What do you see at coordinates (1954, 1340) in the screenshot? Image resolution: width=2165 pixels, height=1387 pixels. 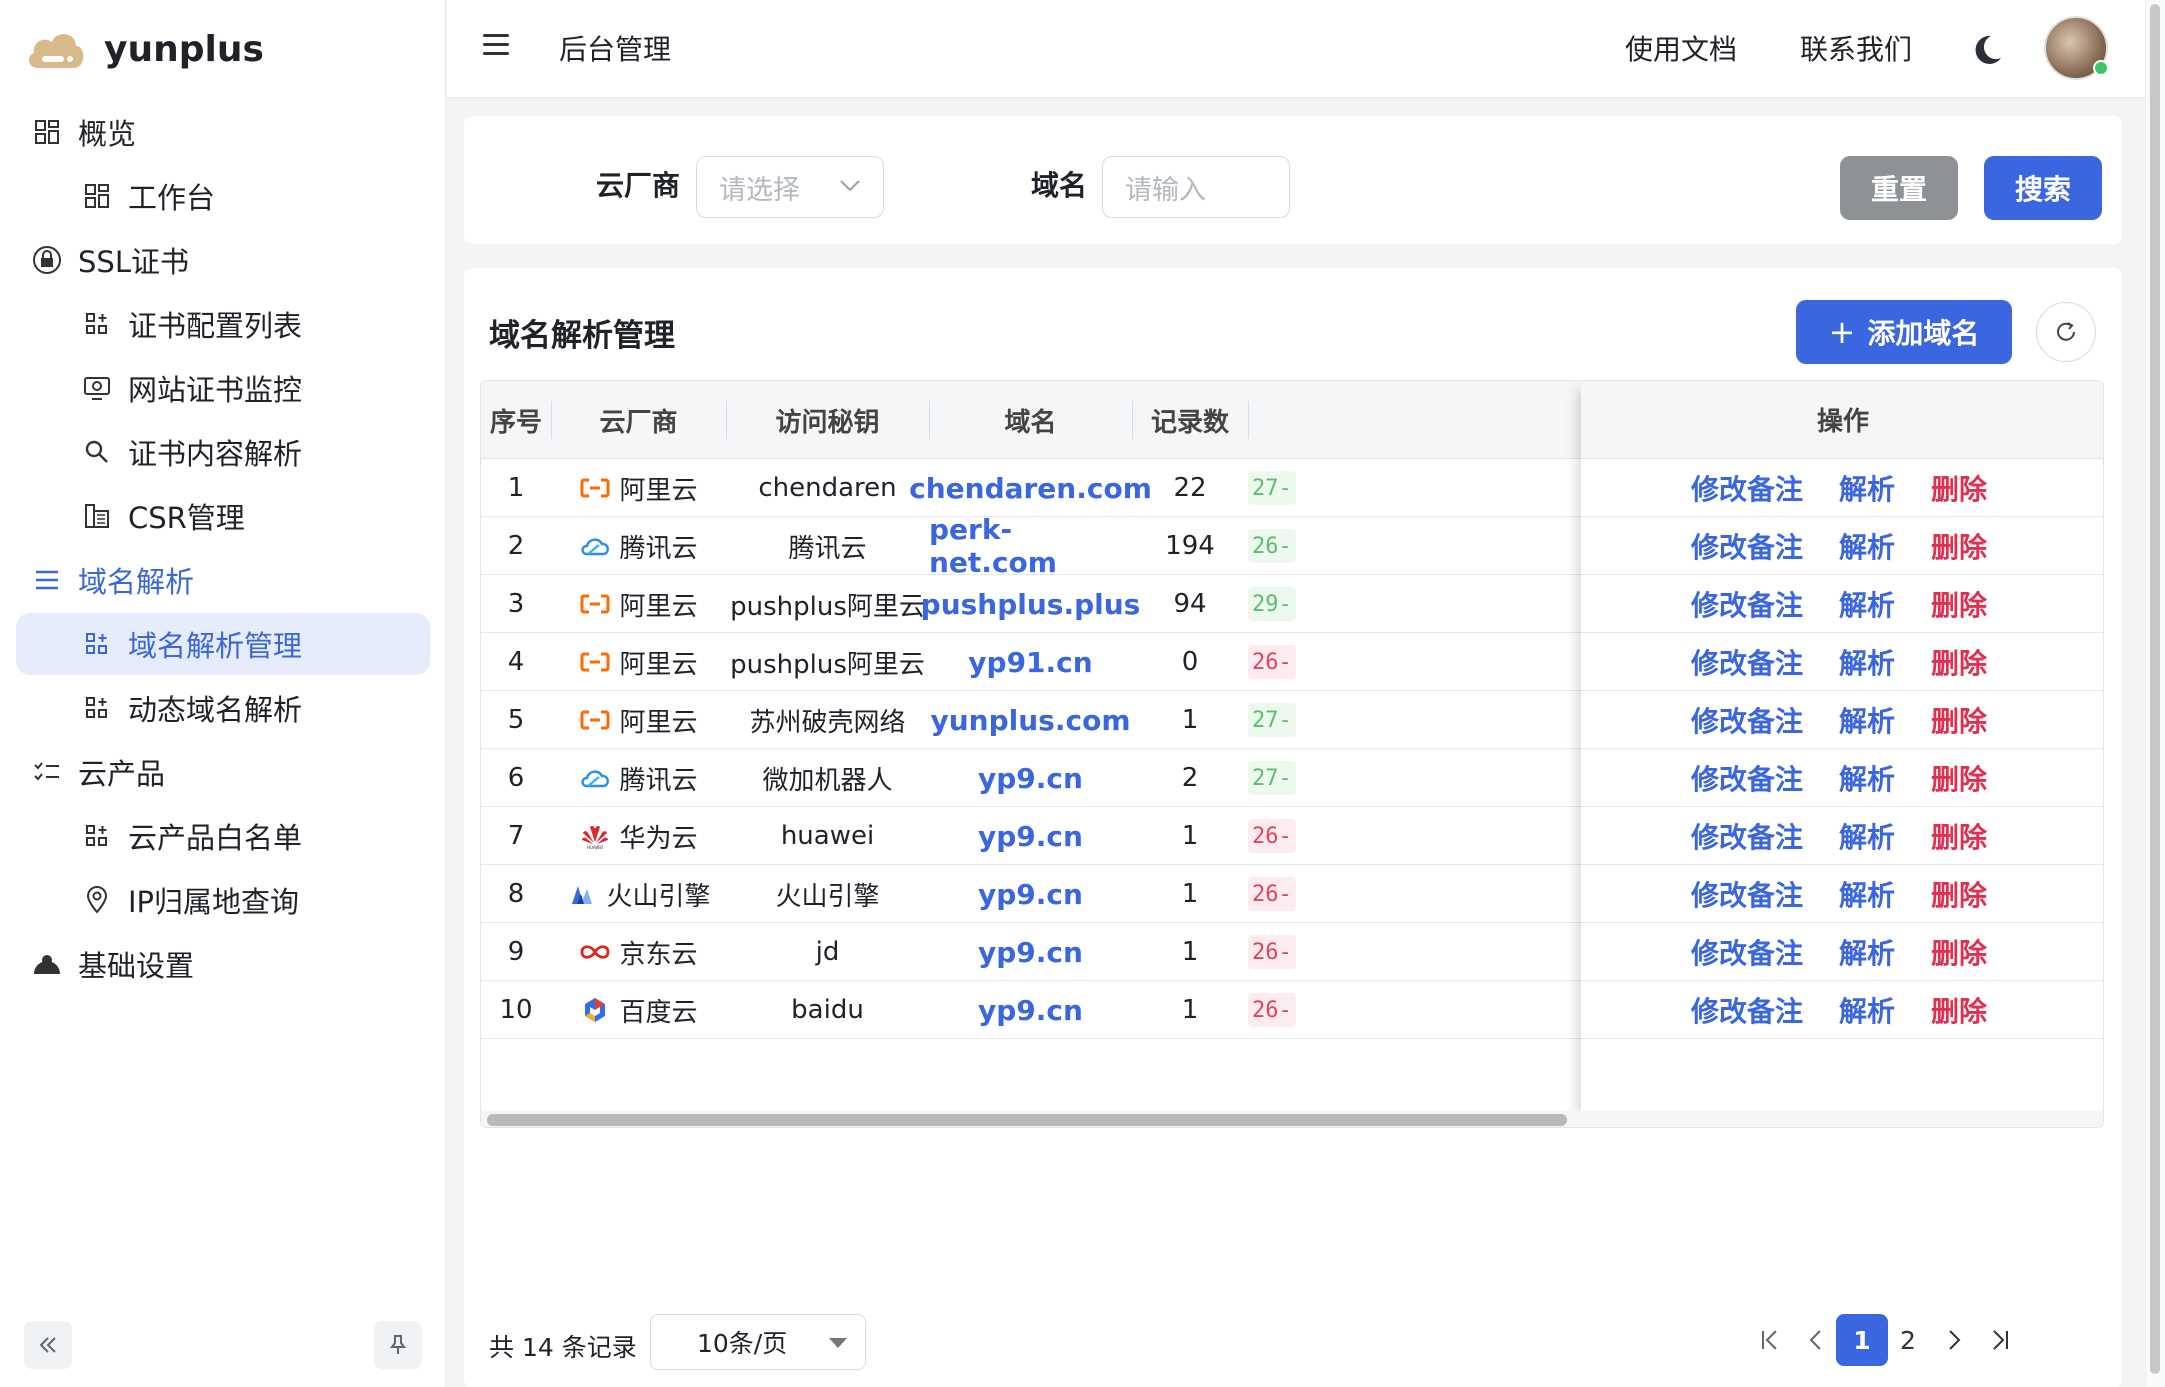 I see `next-page-button` at bounding box center [1954, 1340].